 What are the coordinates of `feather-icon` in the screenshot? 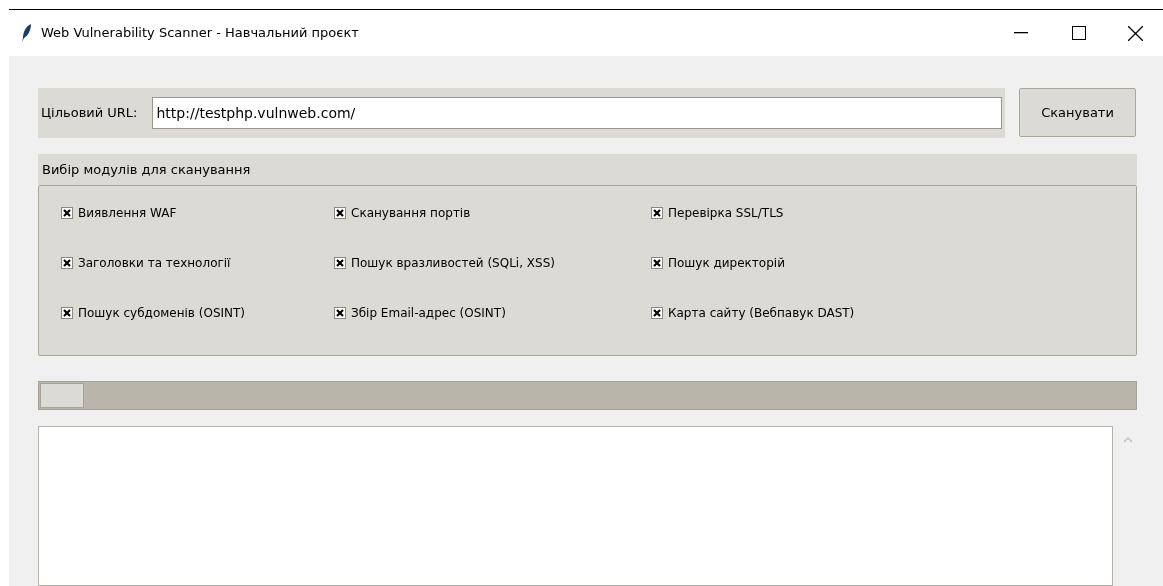 It's located at (27, 33).